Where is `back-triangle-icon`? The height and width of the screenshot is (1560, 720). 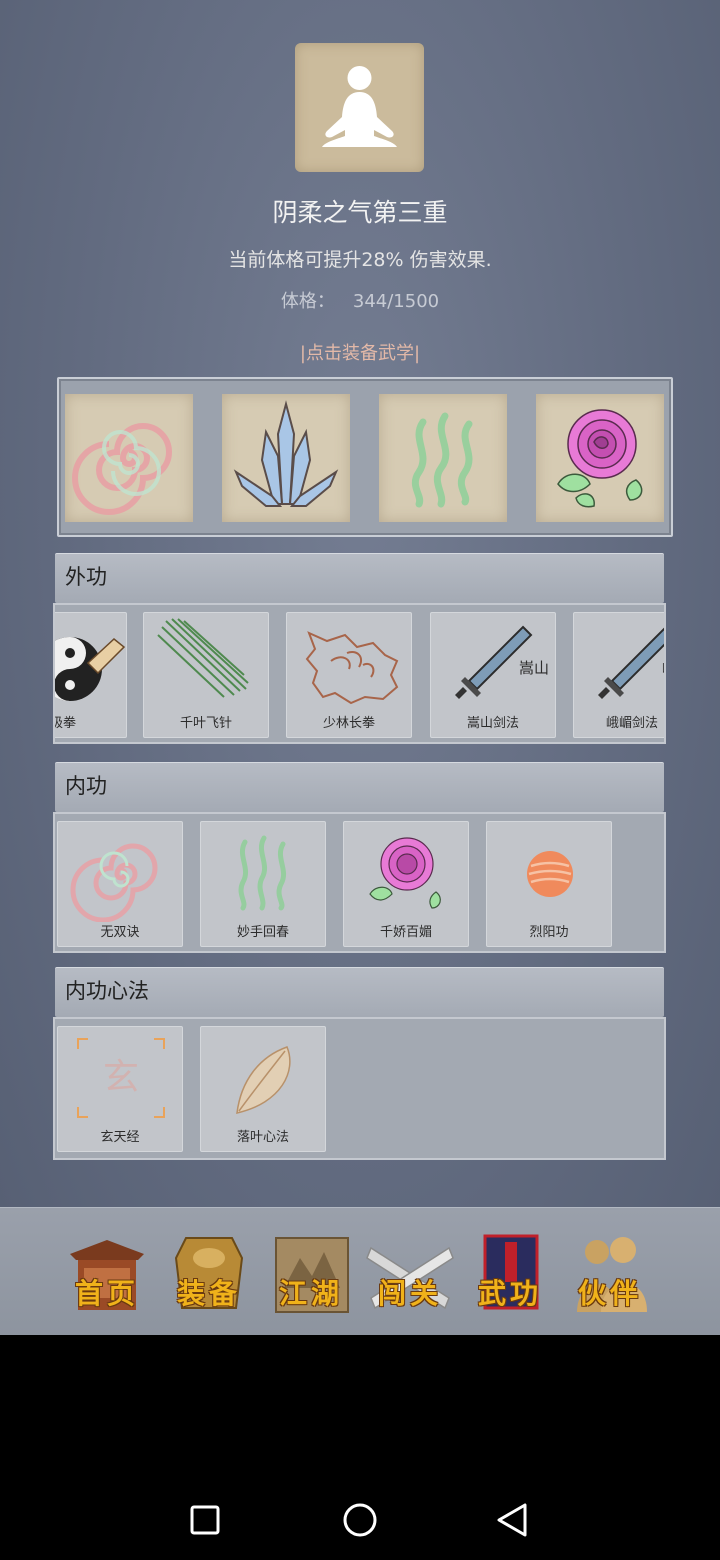 back-triangle-icon is located at coordinates (512, 1520).